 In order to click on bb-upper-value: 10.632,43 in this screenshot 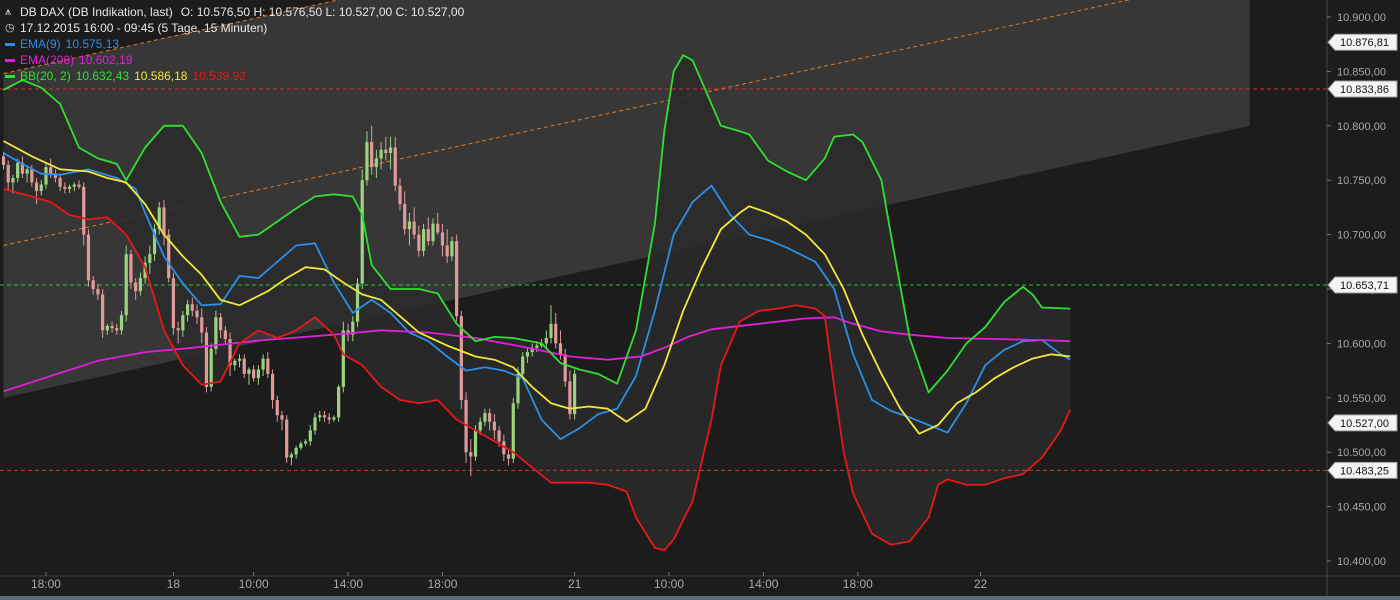, I will do `click(102, 76)`.